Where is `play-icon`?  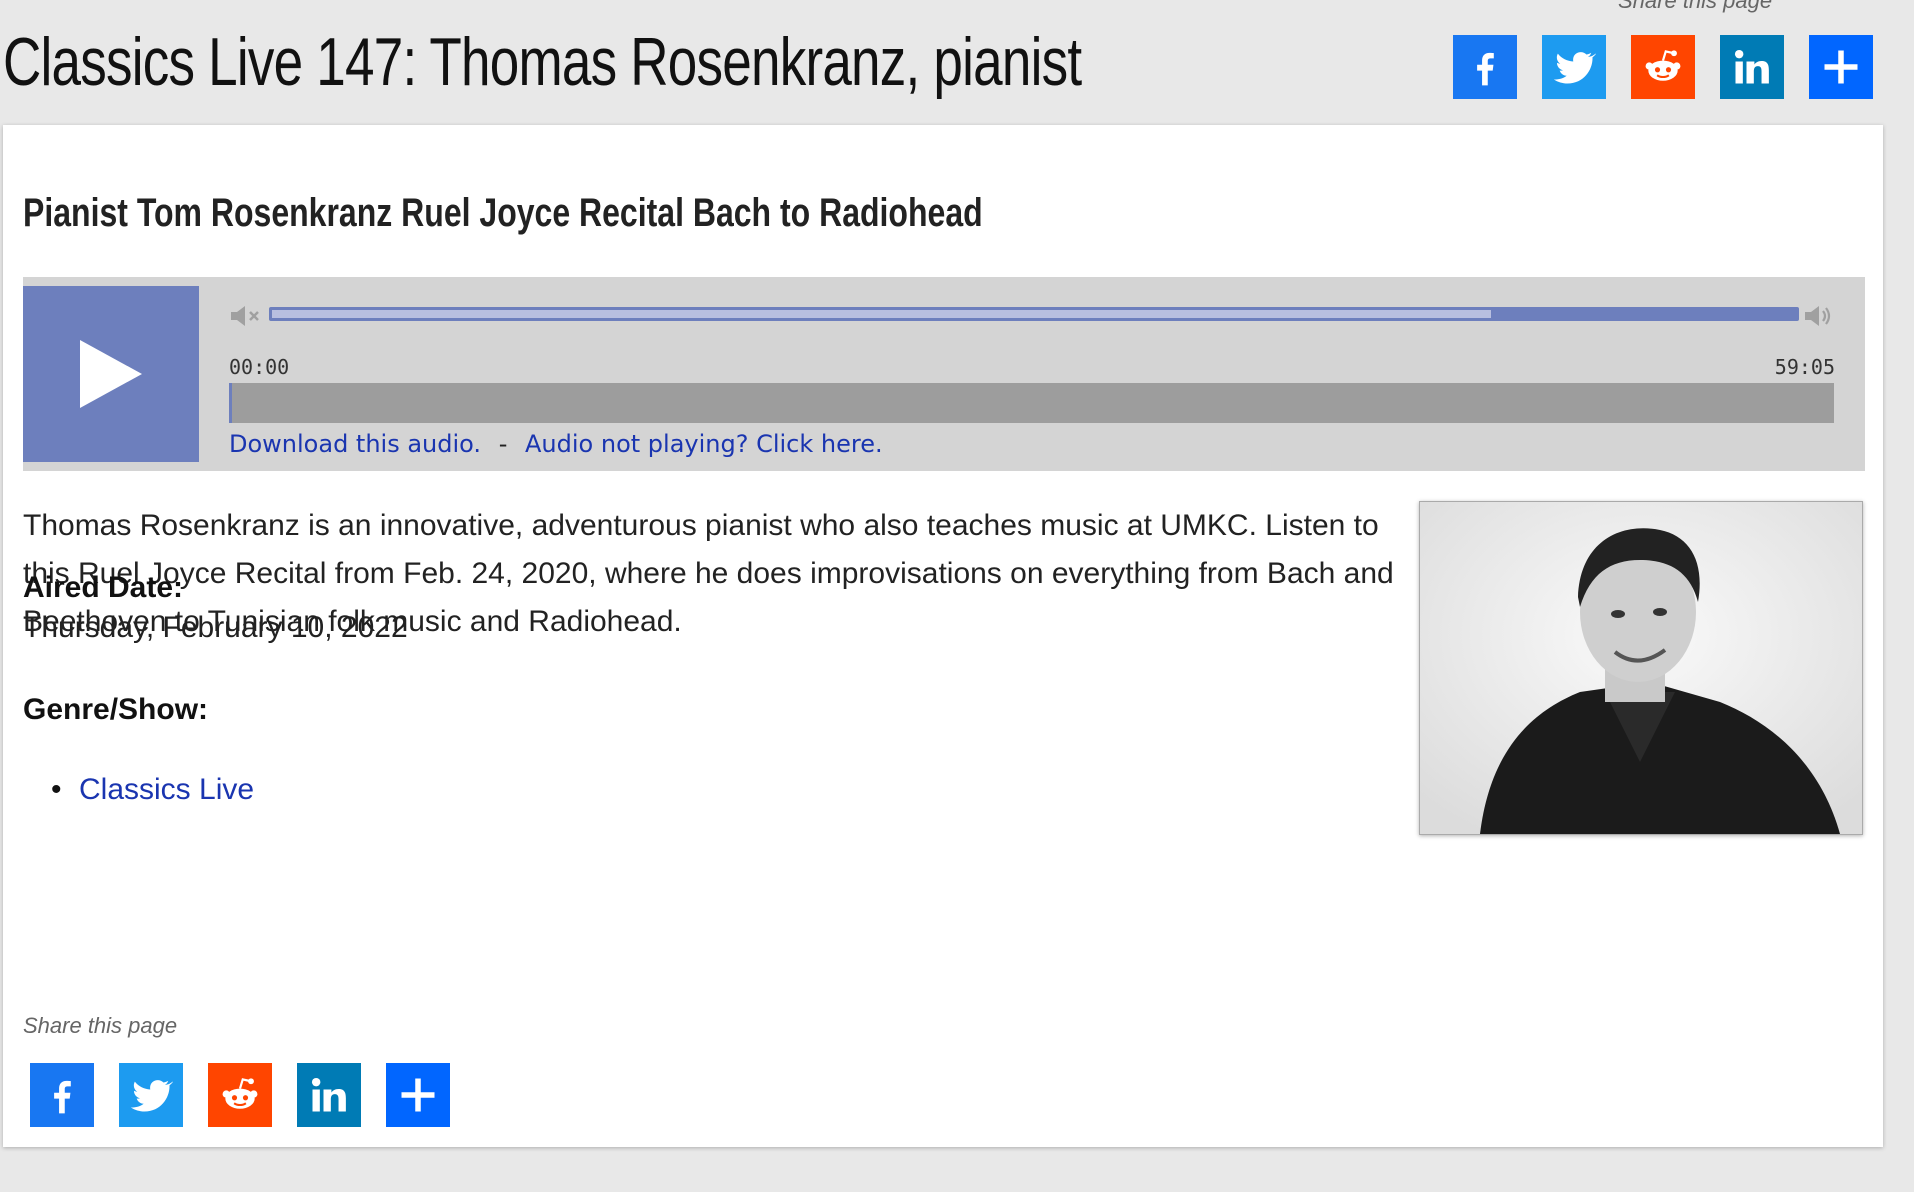 play-icon is located at coordinates (111, 374).